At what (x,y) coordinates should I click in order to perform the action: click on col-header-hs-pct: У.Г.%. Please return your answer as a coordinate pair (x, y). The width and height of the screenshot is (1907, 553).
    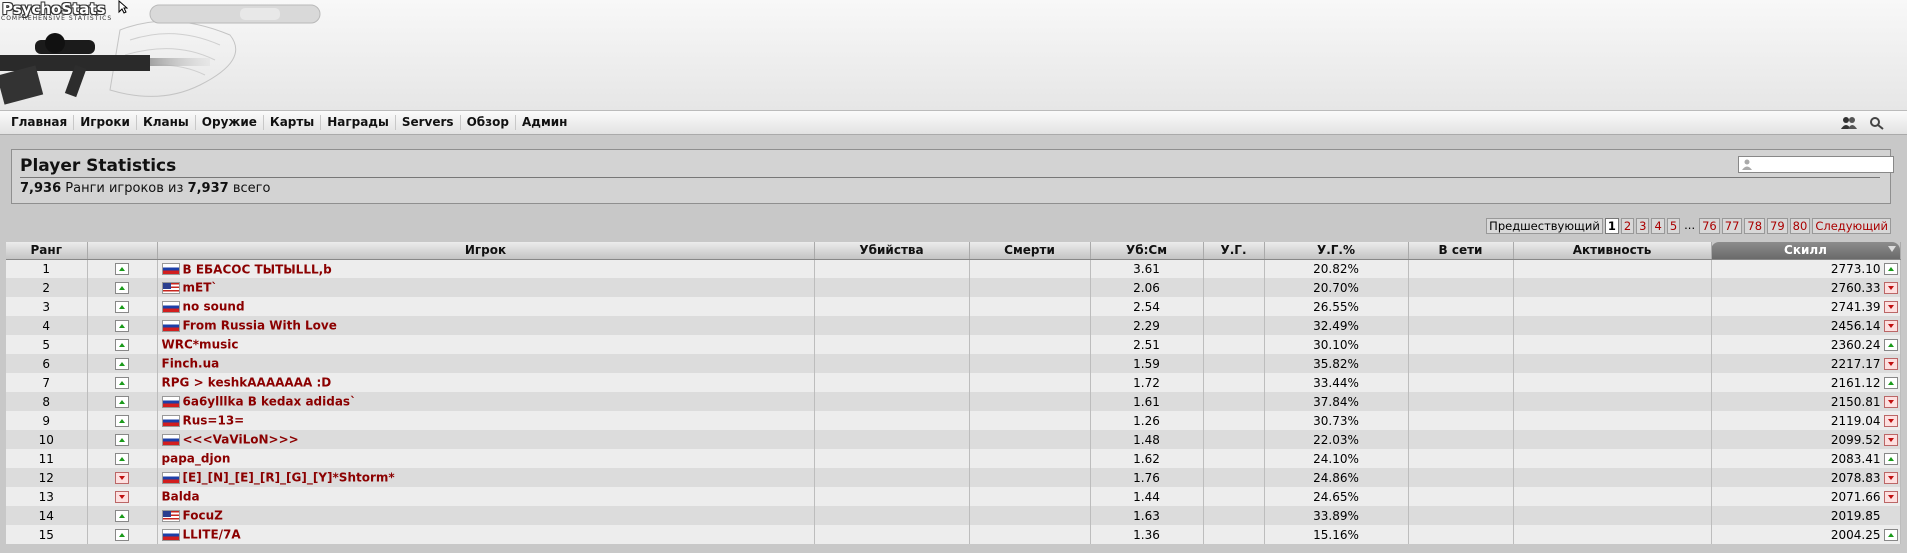
    Looking at the image, I should click on (1336, 251).